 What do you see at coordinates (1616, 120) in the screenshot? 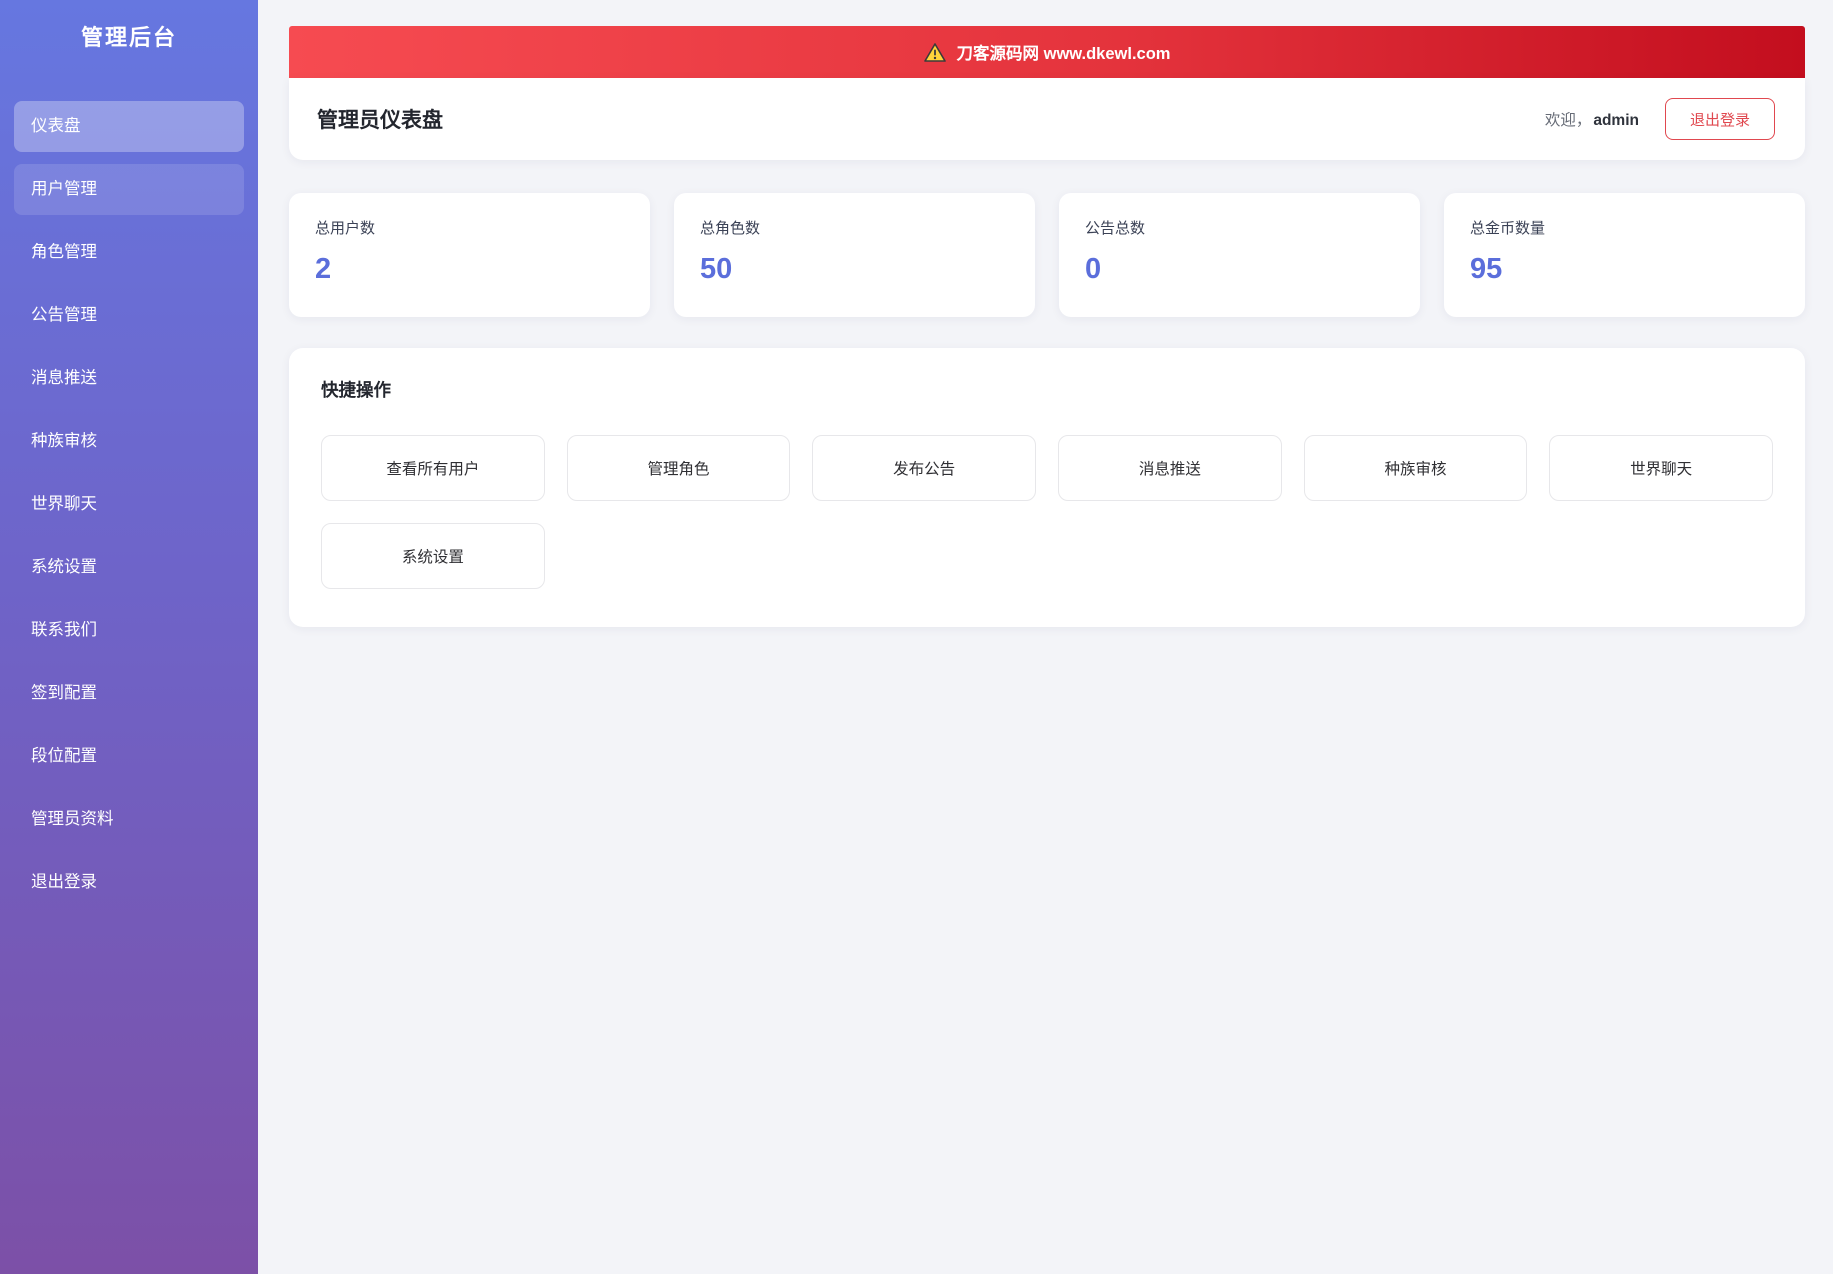
I see `username: admin` at bounding box center [1616, 120].